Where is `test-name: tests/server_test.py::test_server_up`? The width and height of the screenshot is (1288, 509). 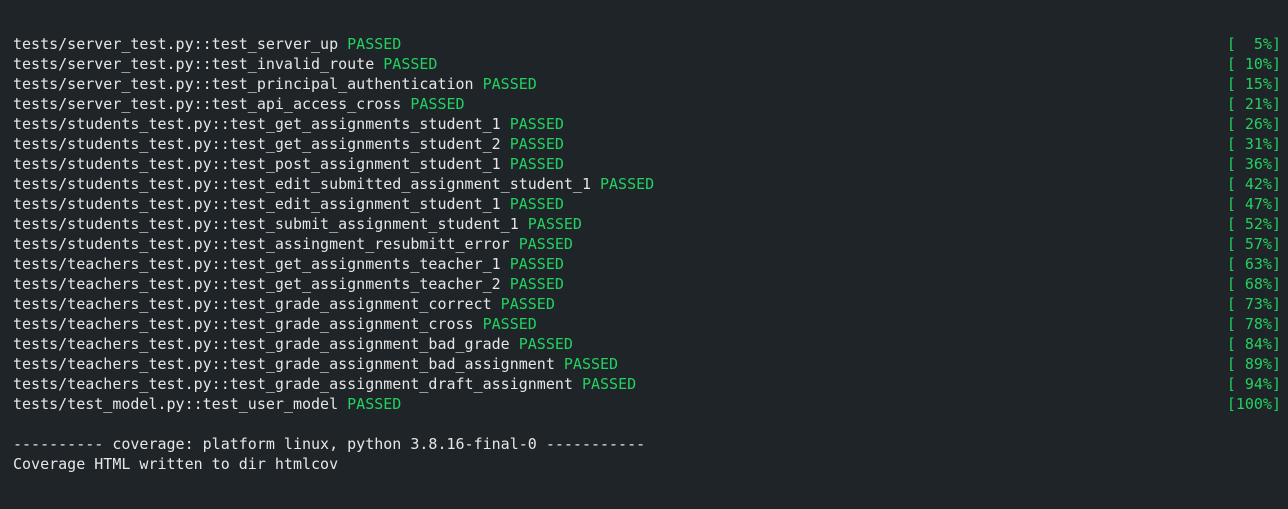 test-name: tests/server_test.py::test_server_up is located at coordinates (176, 44).